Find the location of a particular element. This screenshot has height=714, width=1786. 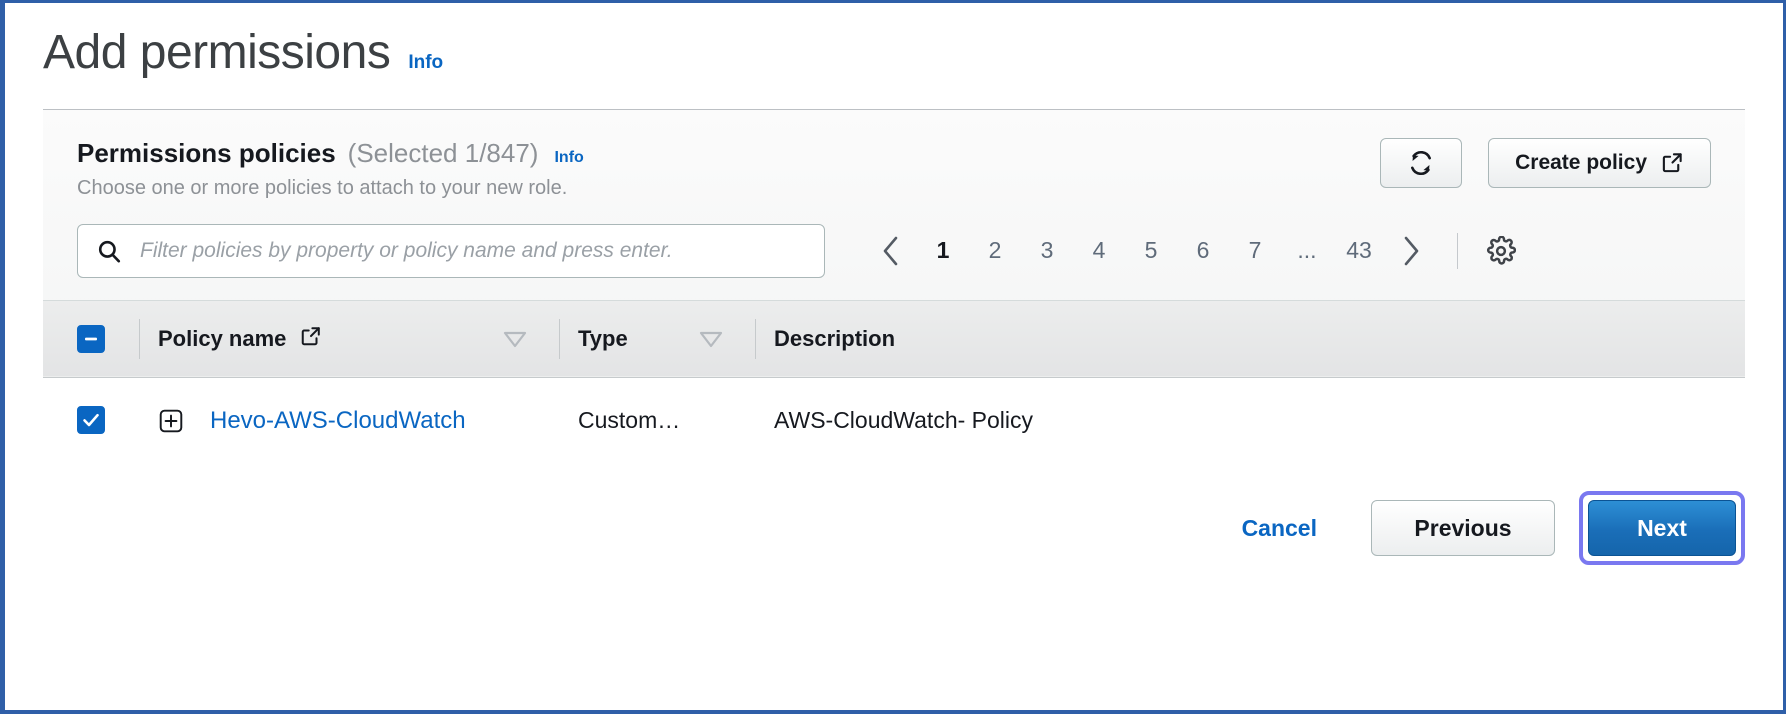

wizard-footer: Cancel Previous Next is located at coordinates (894, 514).